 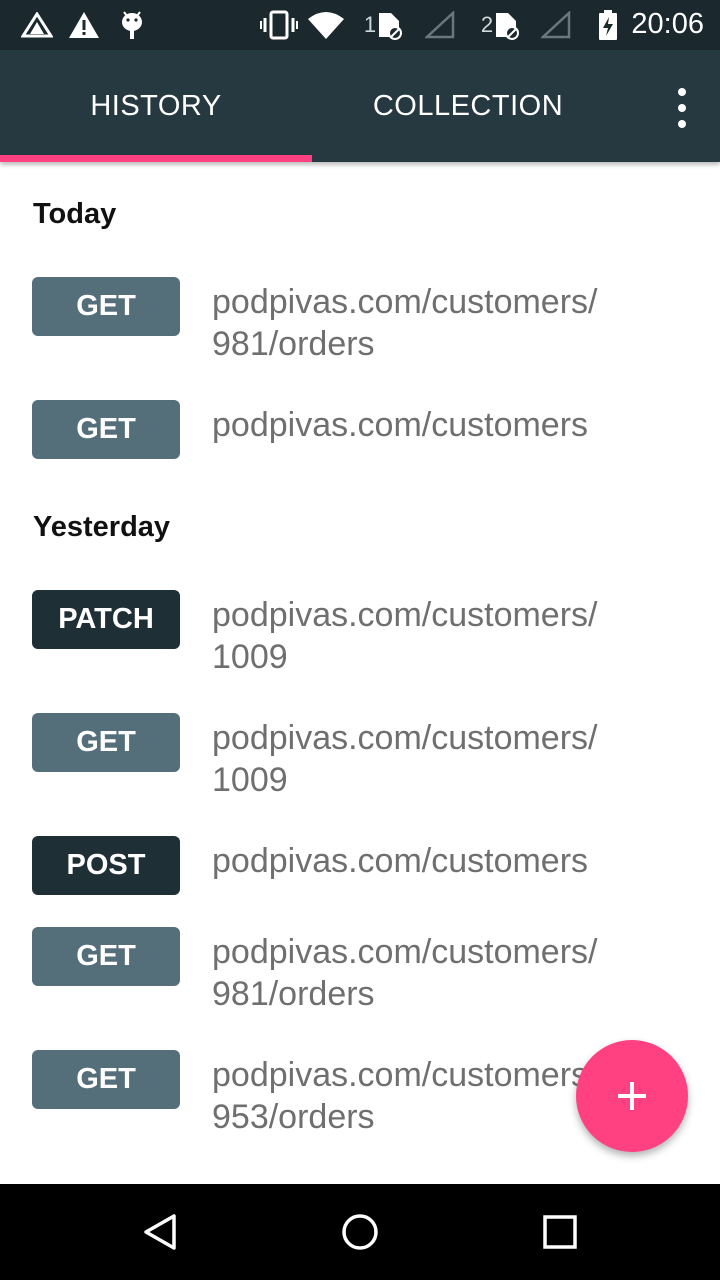 I want to click on wifi-icon, so click(x=326, y=25).